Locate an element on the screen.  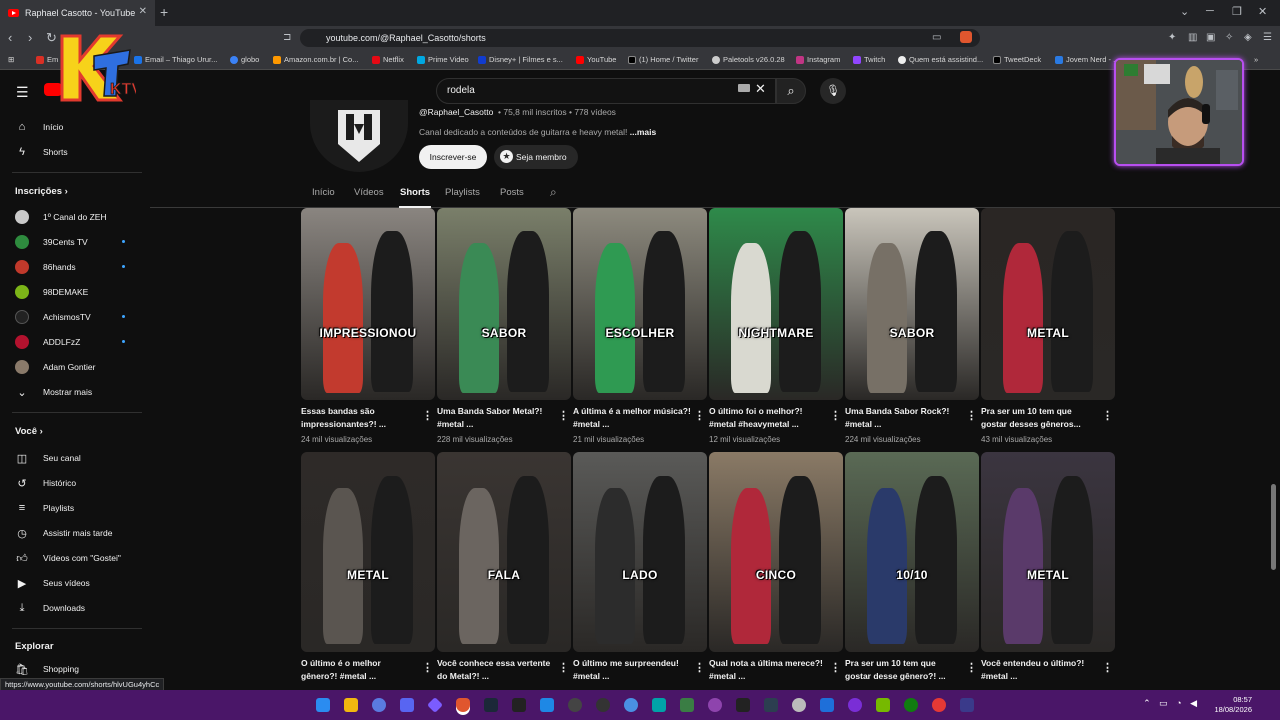
voice-search-button: 🎙 is located at coordinates (833, 91).